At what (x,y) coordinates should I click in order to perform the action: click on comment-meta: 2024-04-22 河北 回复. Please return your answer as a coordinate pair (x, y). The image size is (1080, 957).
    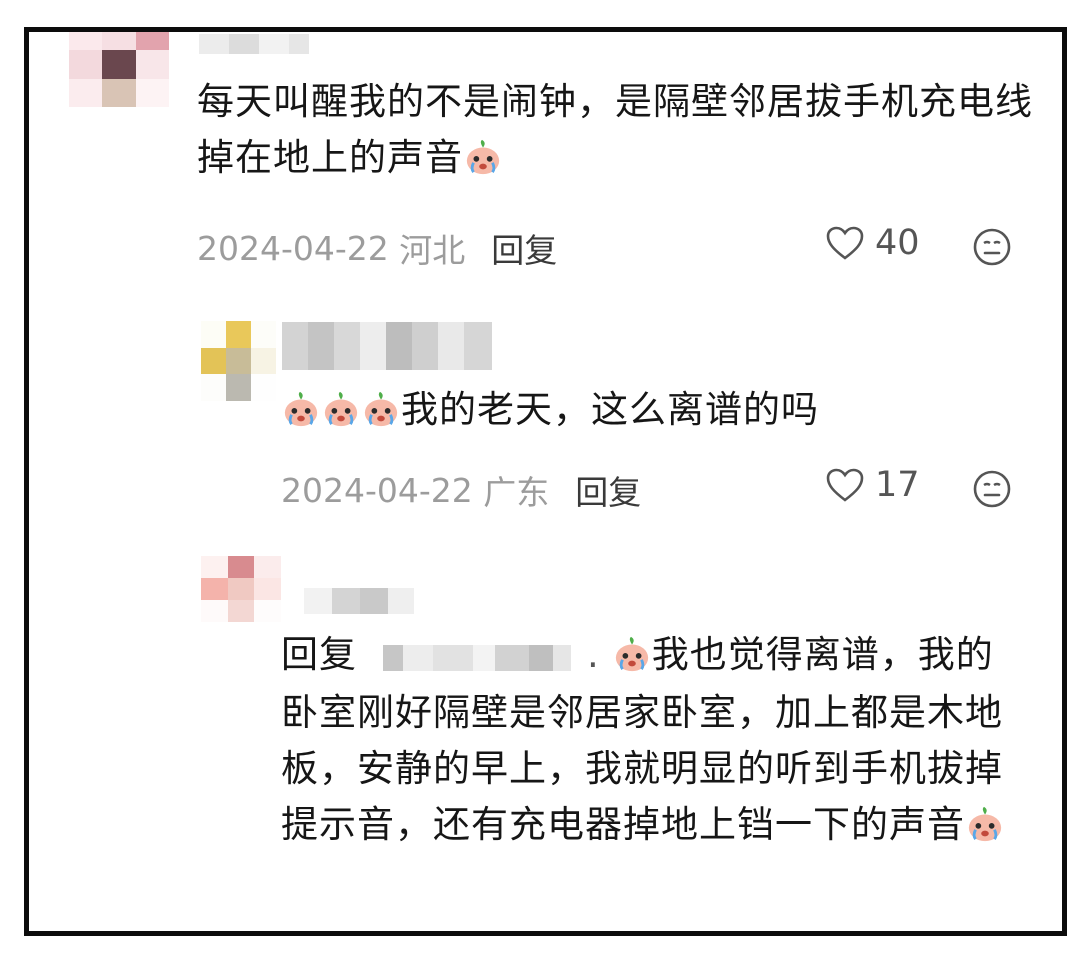
    Looking at the image, I should click on (377, 248).